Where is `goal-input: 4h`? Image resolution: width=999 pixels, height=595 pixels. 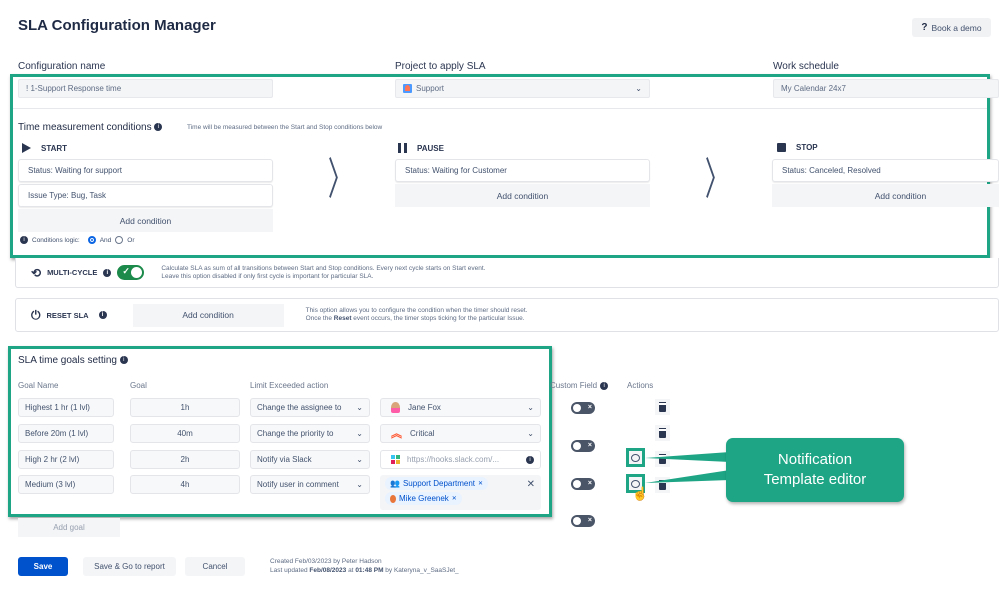
goal-input: 4h is located at coordinates (185, 484).